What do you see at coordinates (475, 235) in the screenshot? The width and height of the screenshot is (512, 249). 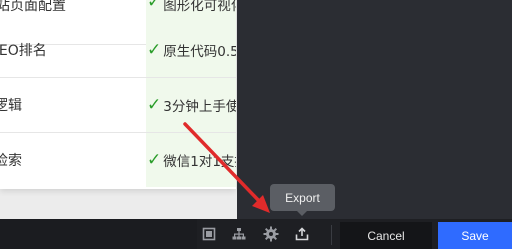 I see `save-button: Save` at bounding box center [475, 235].